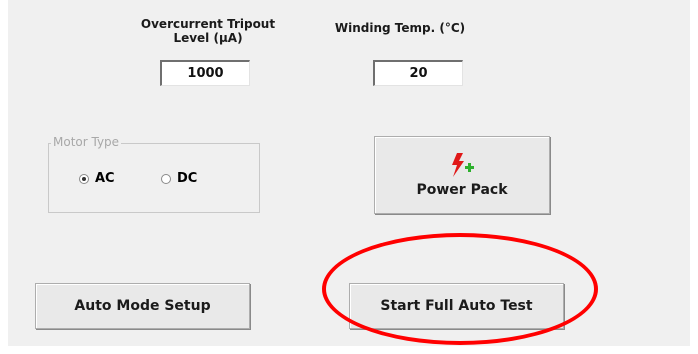  Describe the element at coordinates (84, 178) in the screenshot. I see `radio-ac-indicator` at that location.